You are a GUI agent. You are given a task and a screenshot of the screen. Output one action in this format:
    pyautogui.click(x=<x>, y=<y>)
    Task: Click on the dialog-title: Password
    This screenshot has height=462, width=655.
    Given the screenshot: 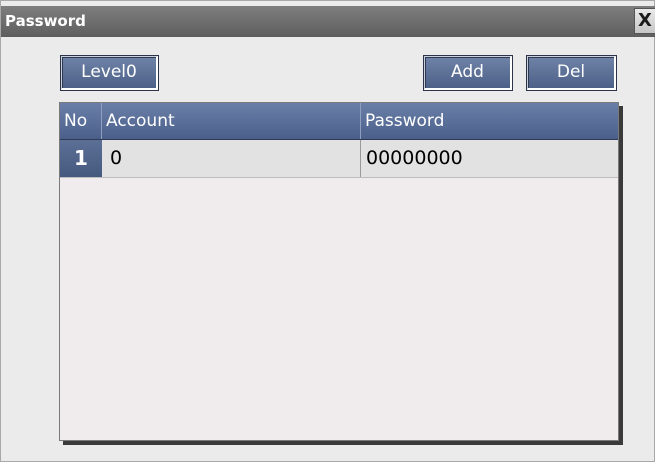 What is the action you would take?
    pyautogui.click(x=45, y=21)
    